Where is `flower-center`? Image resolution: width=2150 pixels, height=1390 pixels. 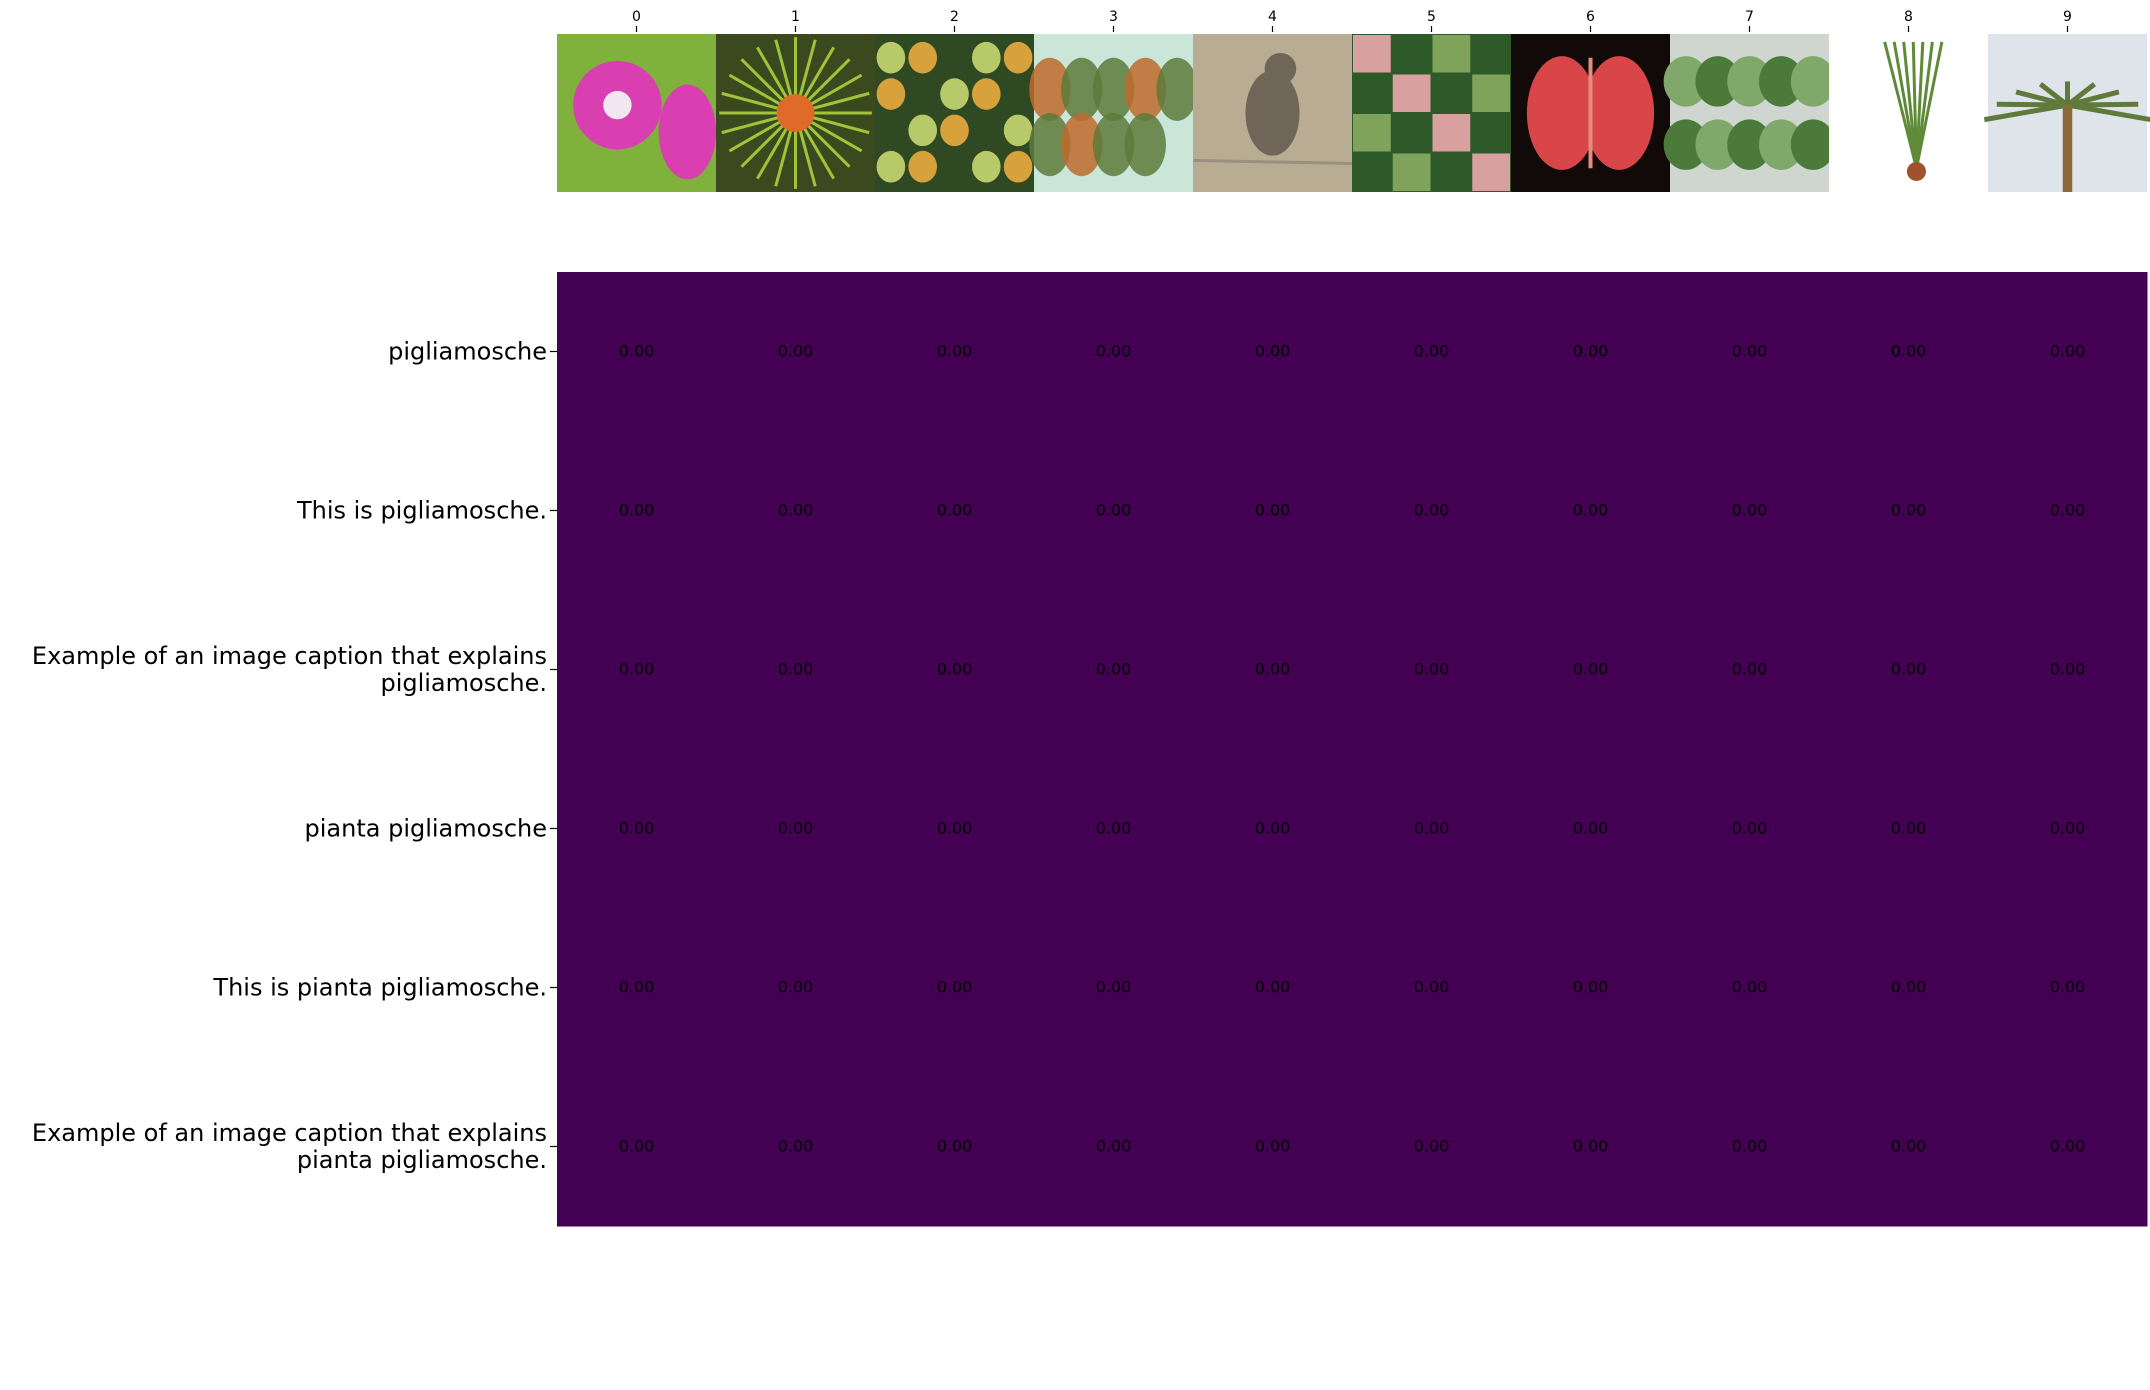 flower-center is located at coordinates (617, 105).